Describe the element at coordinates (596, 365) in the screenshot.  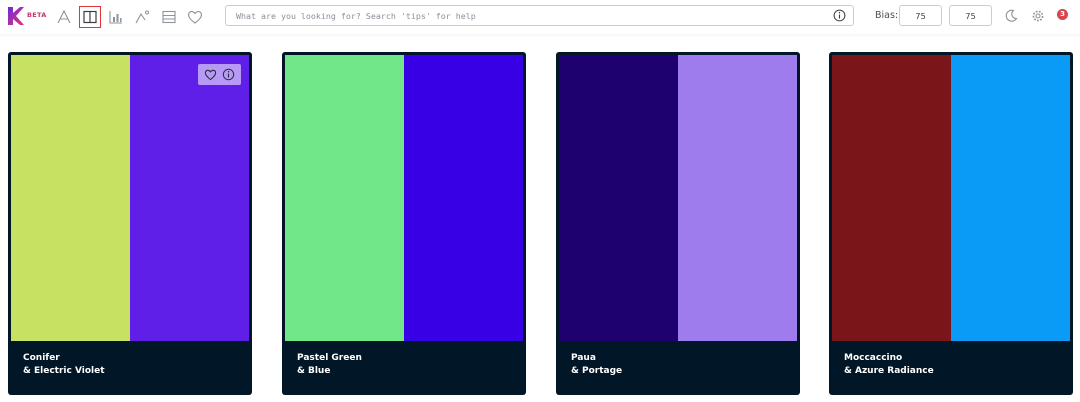
I see `palette-name: Paua & Portage` at that location.